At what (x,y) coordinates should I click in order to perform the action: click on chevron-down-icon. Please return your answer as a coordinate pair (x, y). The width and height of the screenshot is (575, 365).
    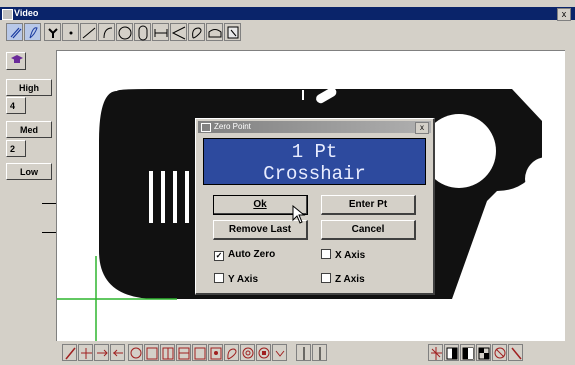
    Looking at the image, I should click on (280, 353).